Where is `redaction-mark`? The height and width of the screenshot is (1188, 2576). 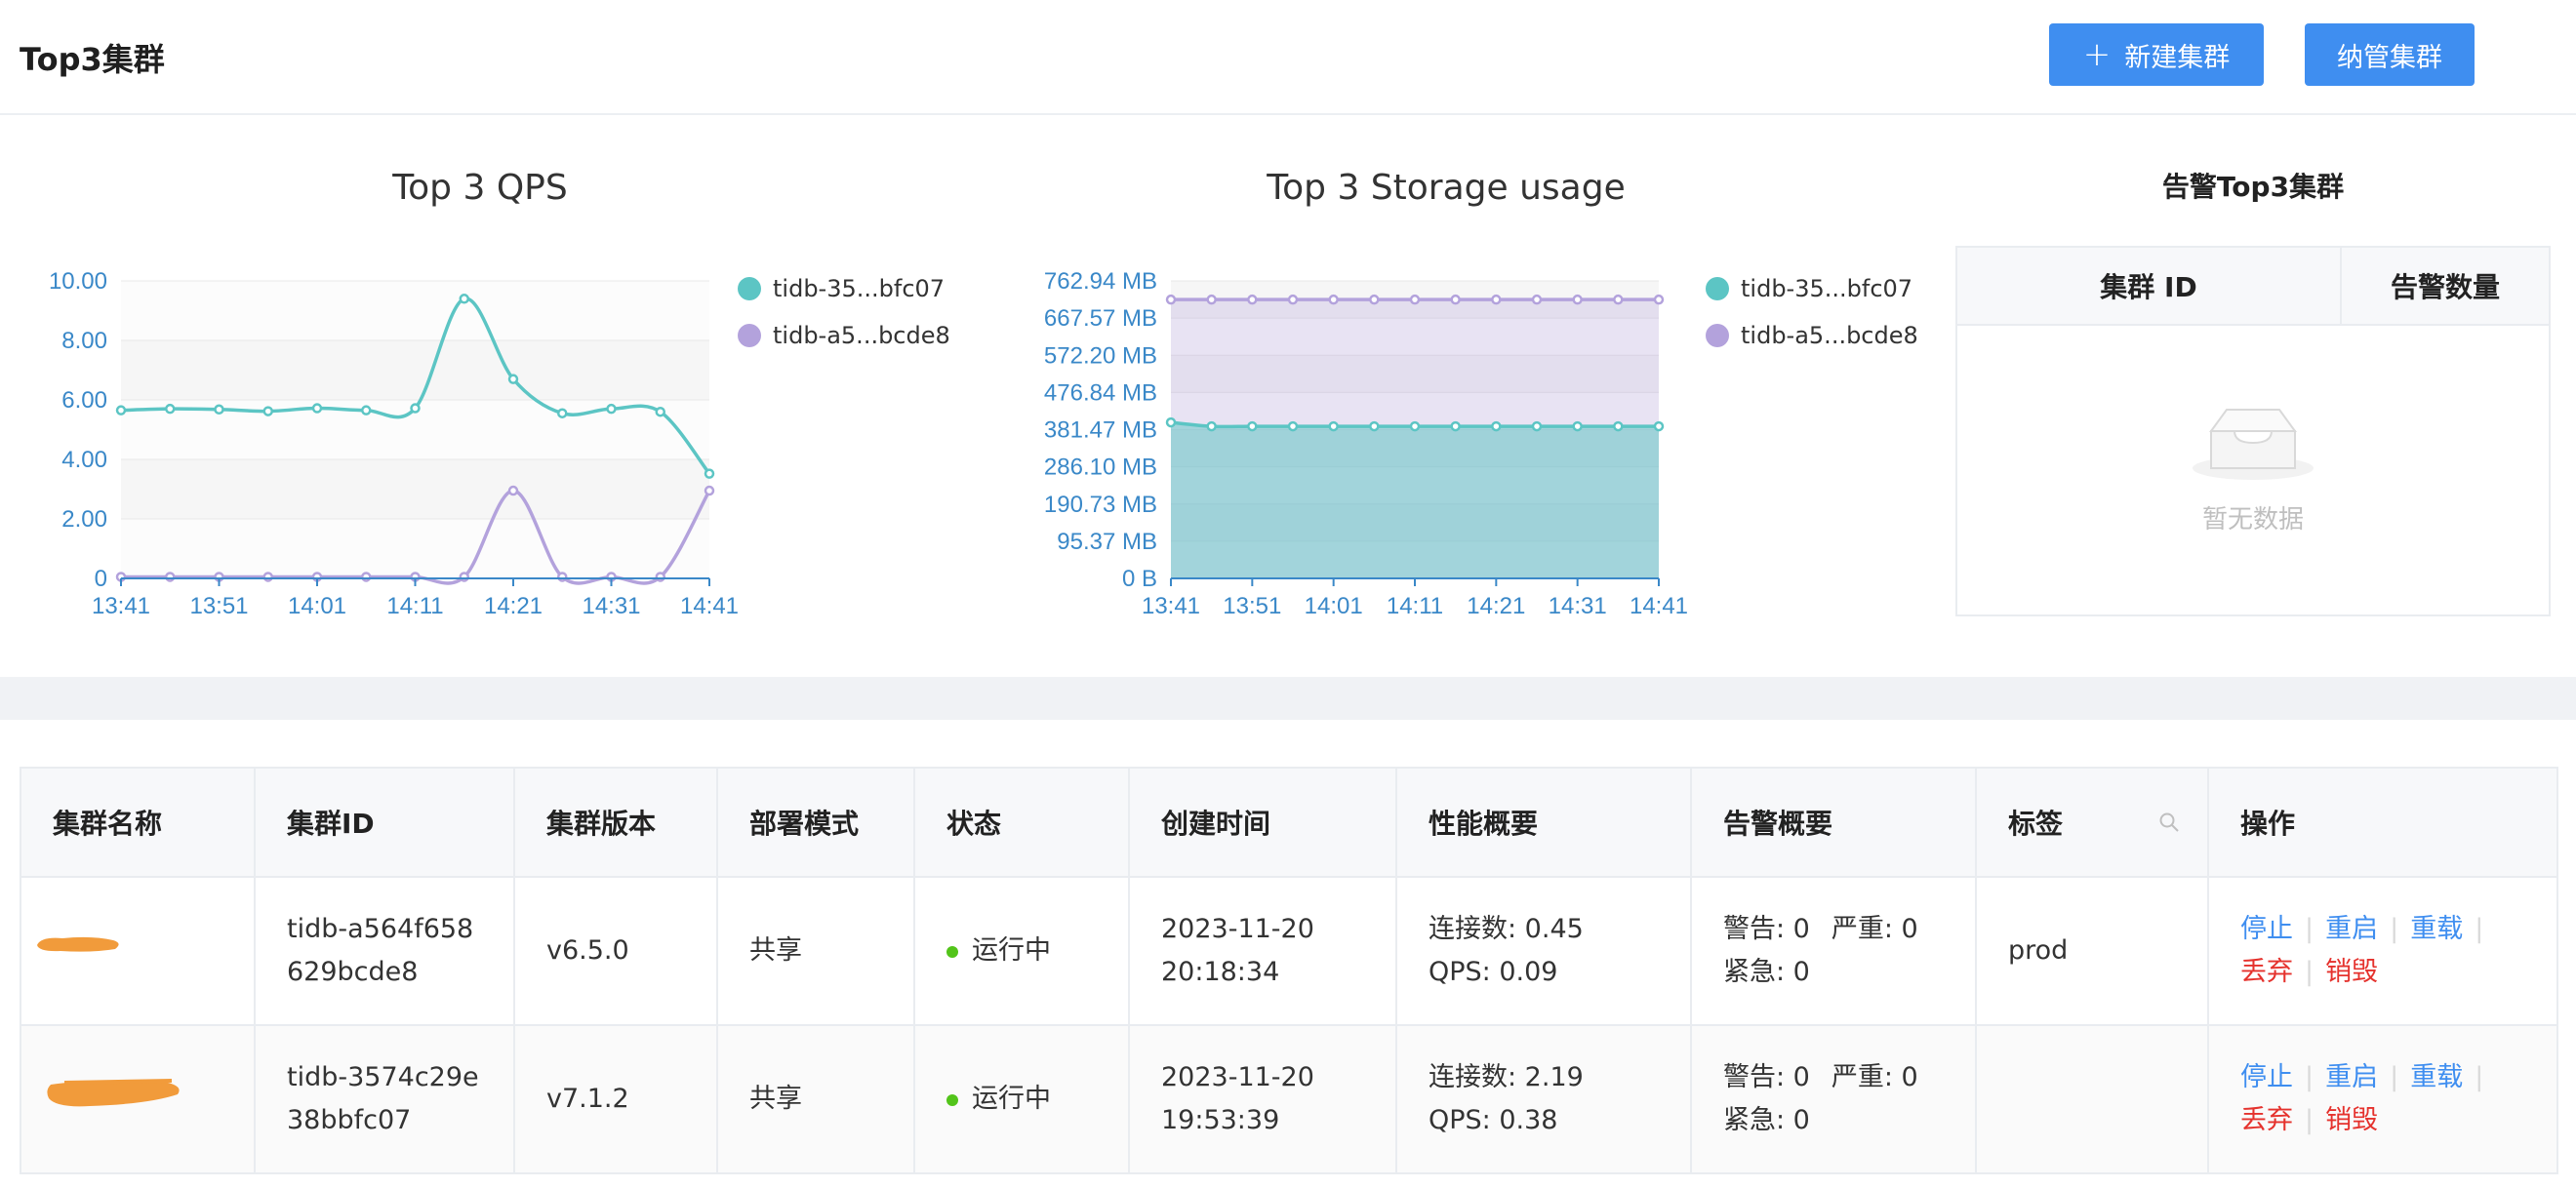 redaction-mark is located at coordinates (113, 1093).